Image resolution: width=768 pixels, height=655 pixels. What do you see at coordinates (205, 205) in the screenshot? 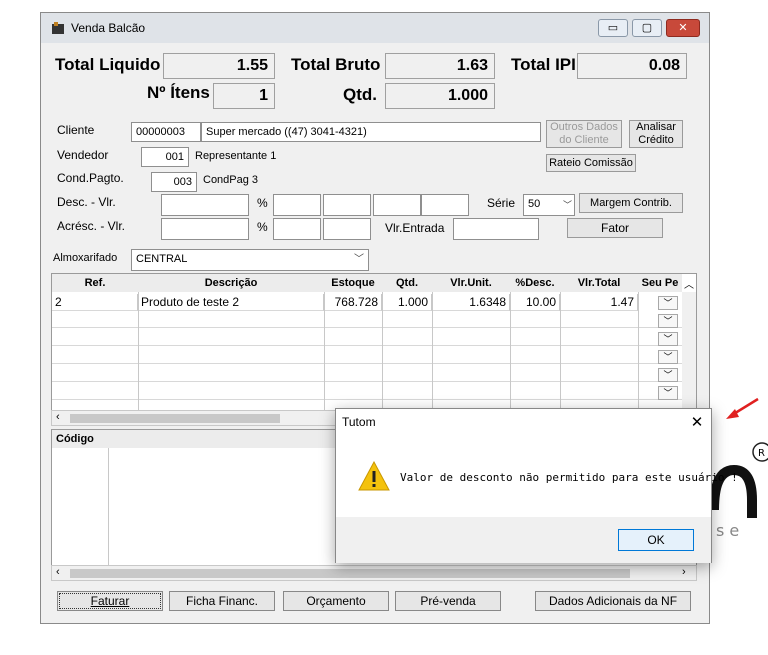
I see `desc-vlr-field` at bounding box center [205, 205].